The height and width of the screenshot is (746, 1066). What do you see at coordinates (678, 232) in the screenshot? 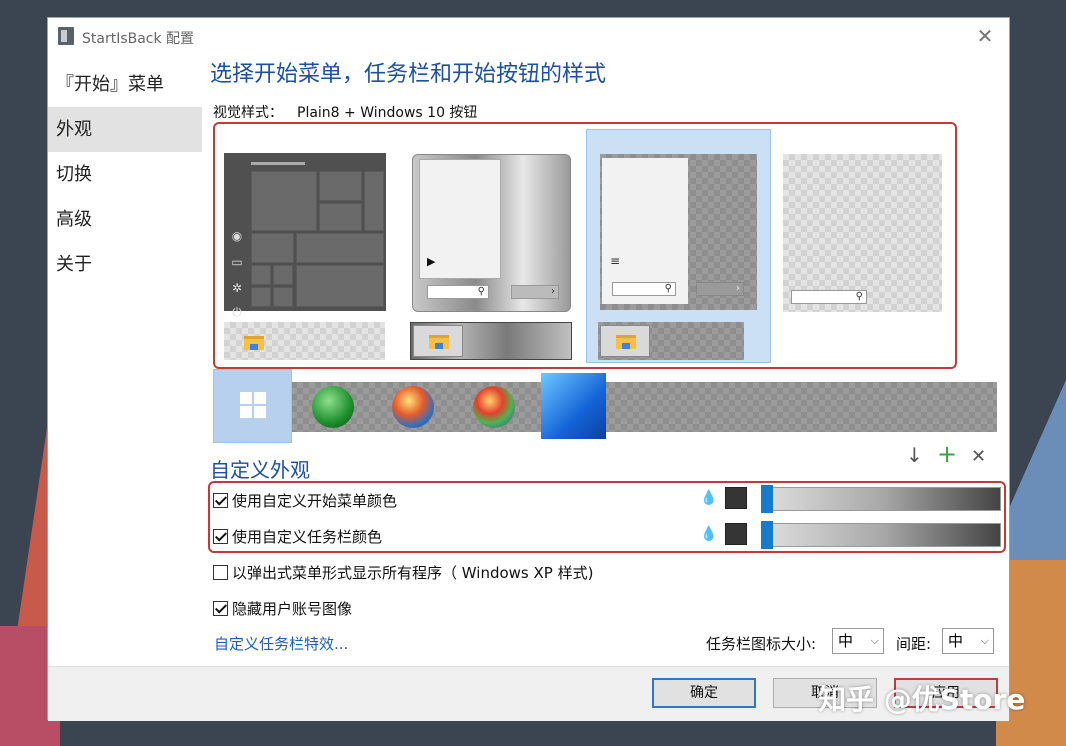
I see `style-thumb-plain8: ≡ ⚲ ›` at bounding box center [678, 232].